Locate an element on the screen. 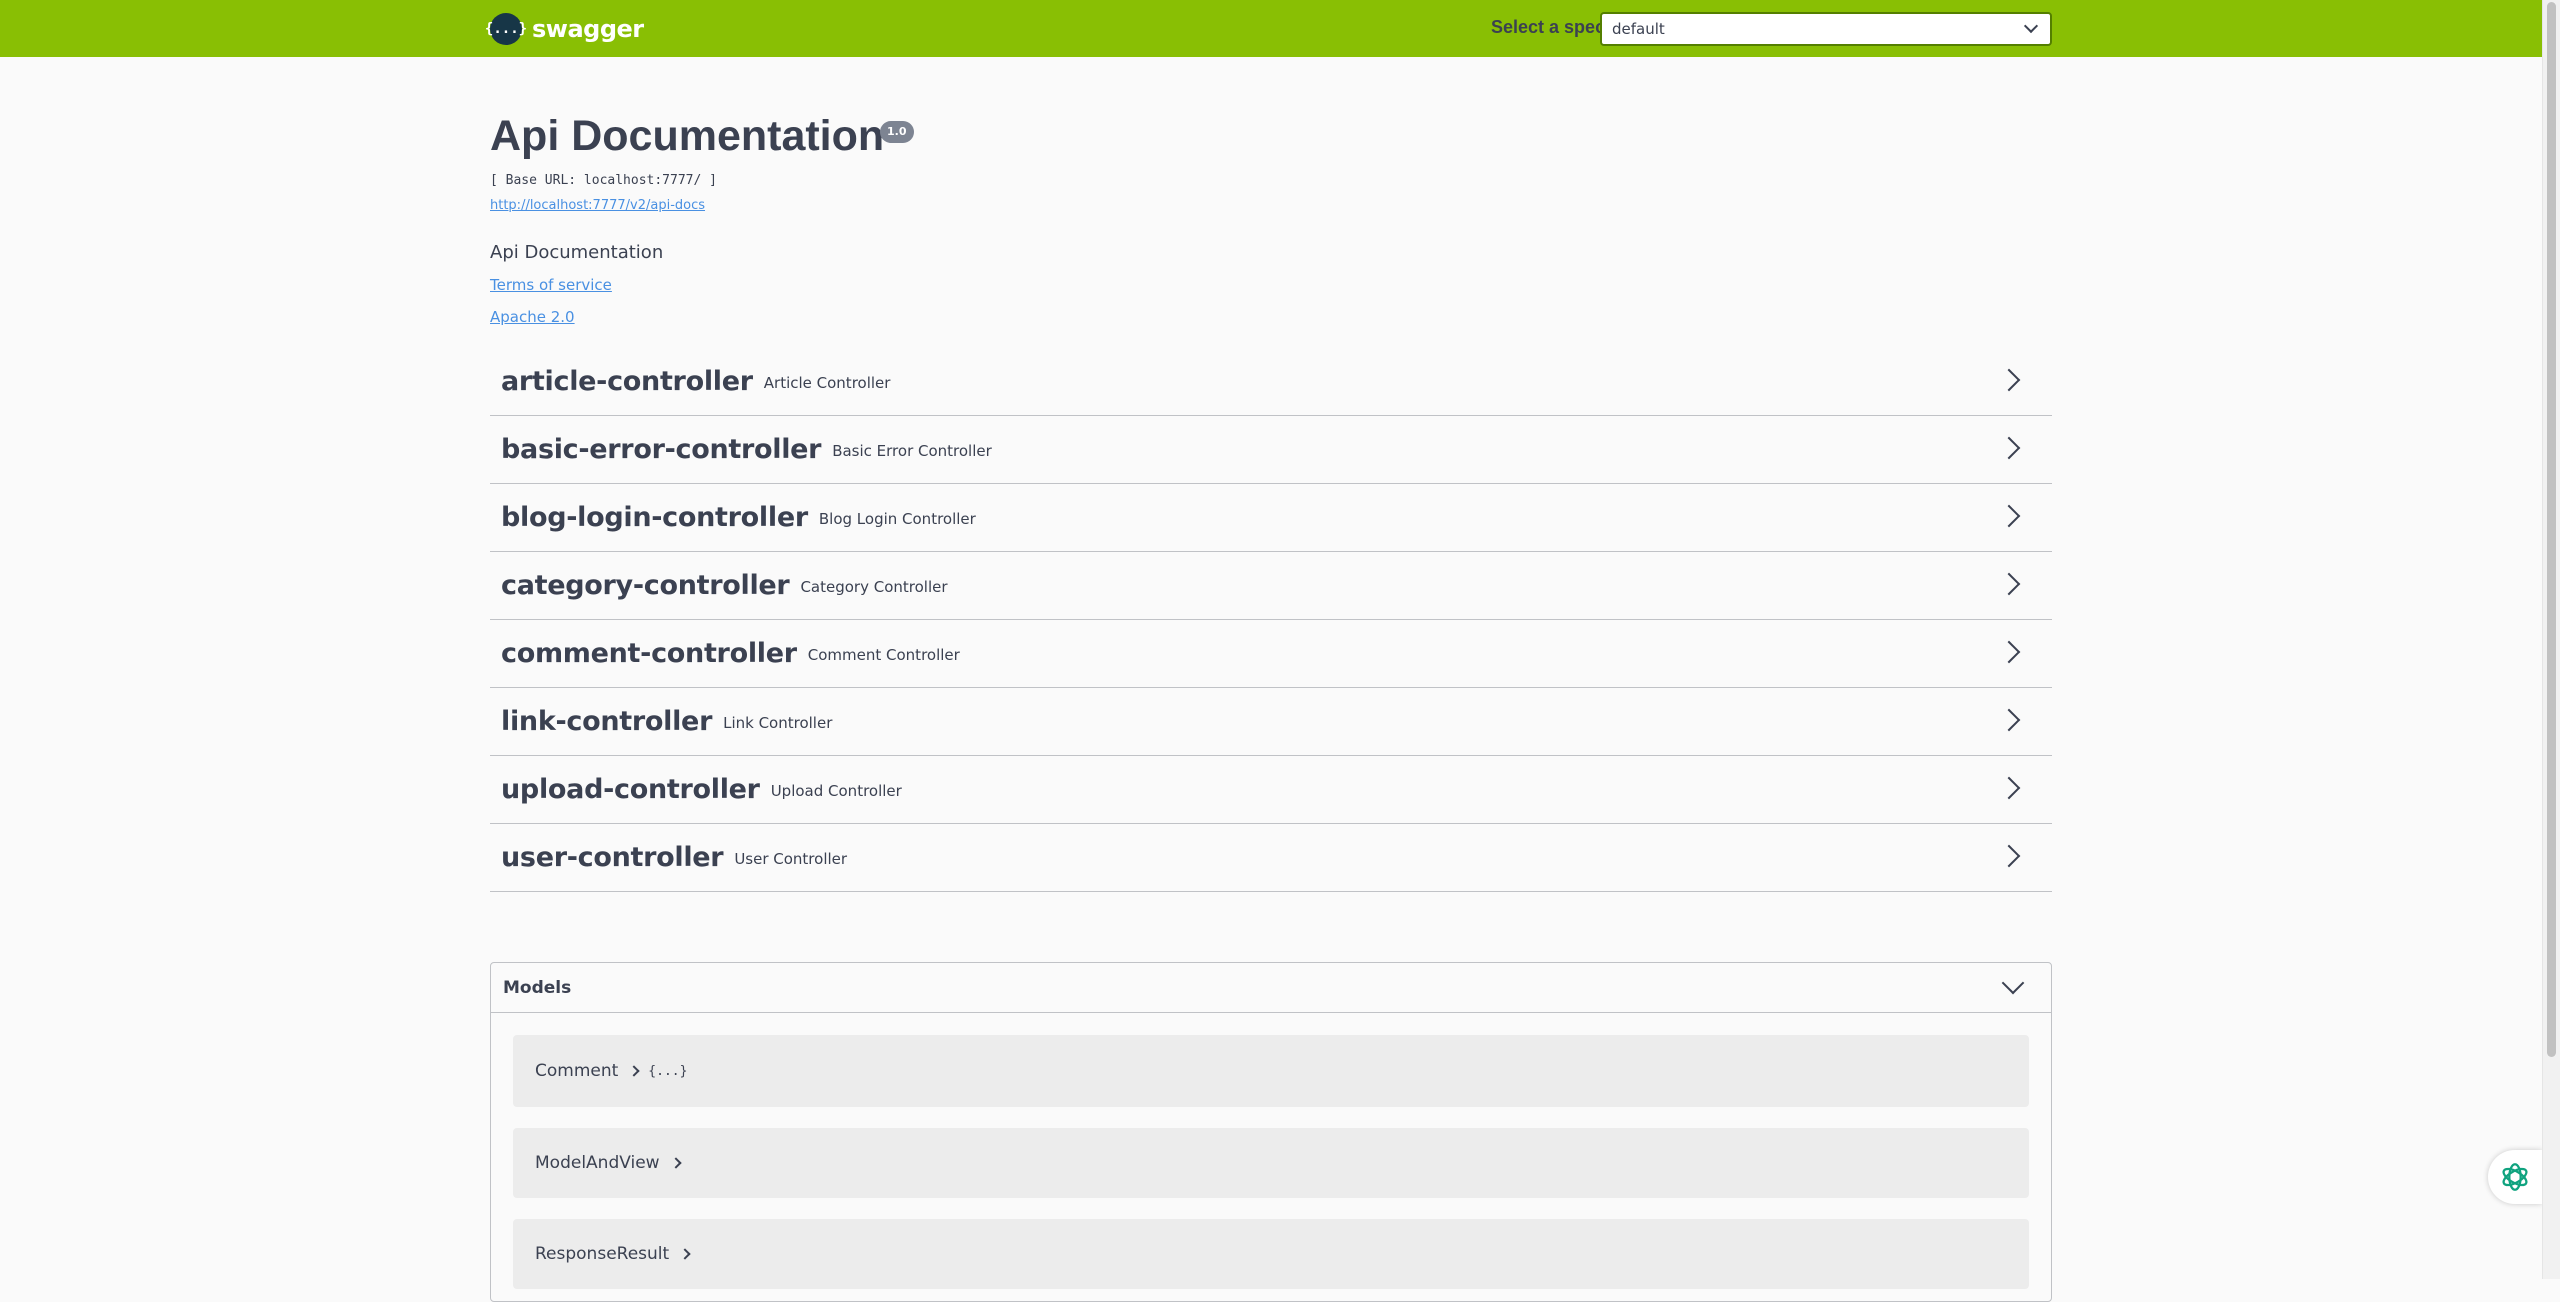  tag-comment-controller: comment-controller Comment Controller is located at coordinates (1271, 654).